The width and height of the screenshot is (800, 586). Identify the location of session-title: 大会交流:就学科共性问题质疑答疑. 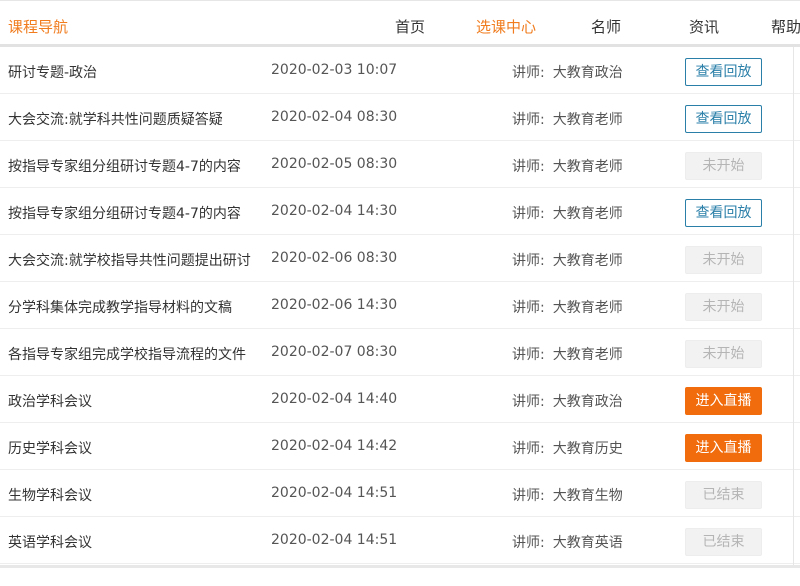
(115, 120).